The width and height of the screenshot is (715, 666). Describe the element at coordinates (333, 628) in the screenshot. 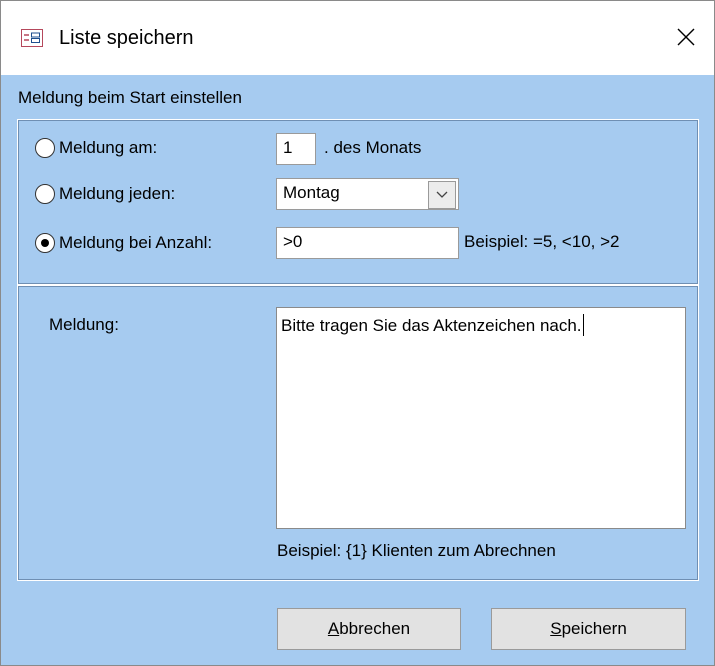

I see `cancel-button-accelerator: A` at that location.